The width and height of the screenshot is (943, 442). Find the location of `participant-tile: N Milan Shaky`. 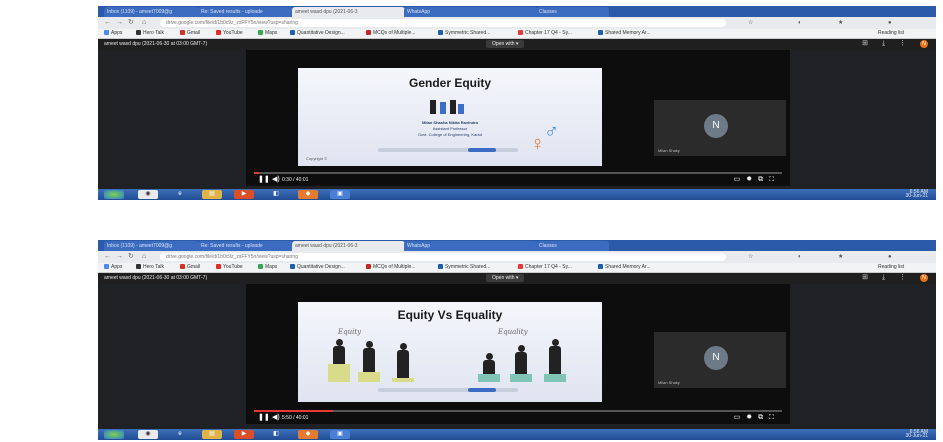

participant-tile: N Milan Shaky is located at coordinates (720, 128).